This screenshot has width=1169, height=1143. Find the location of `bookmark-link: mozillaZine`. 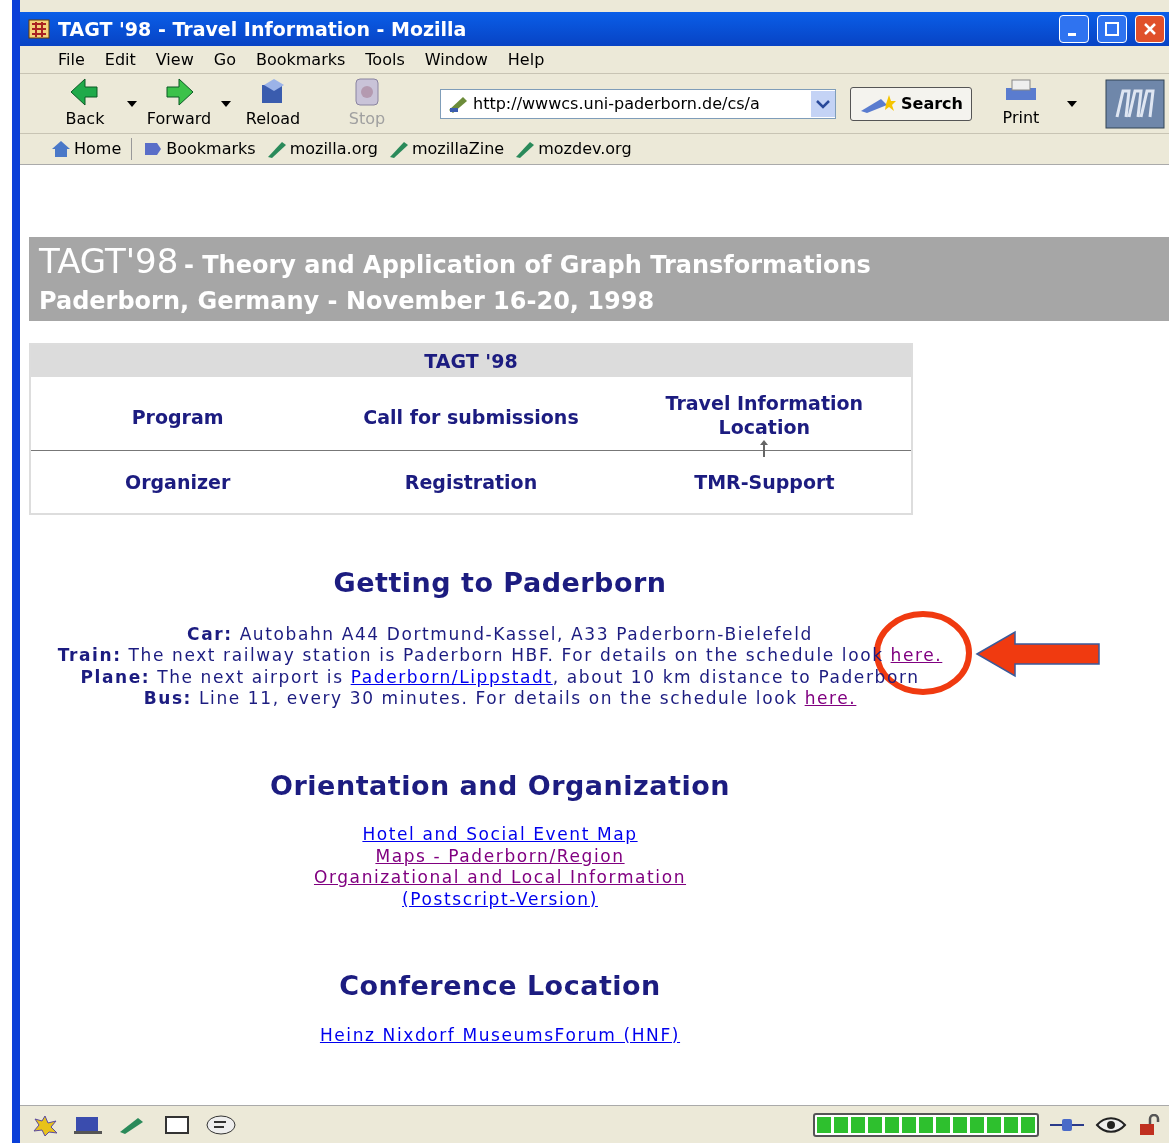

bookmark-link: mozillaZine is located at coordinates (446, 149).